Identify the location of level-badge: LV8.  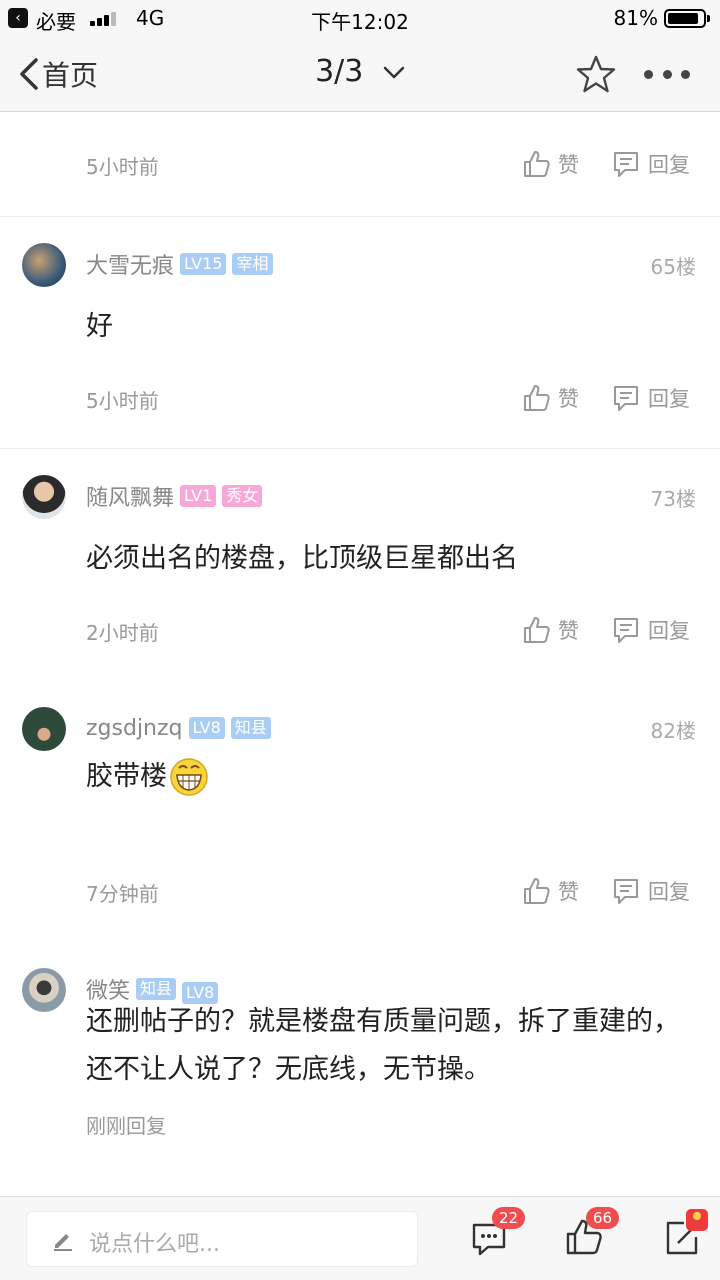
(206, 728).